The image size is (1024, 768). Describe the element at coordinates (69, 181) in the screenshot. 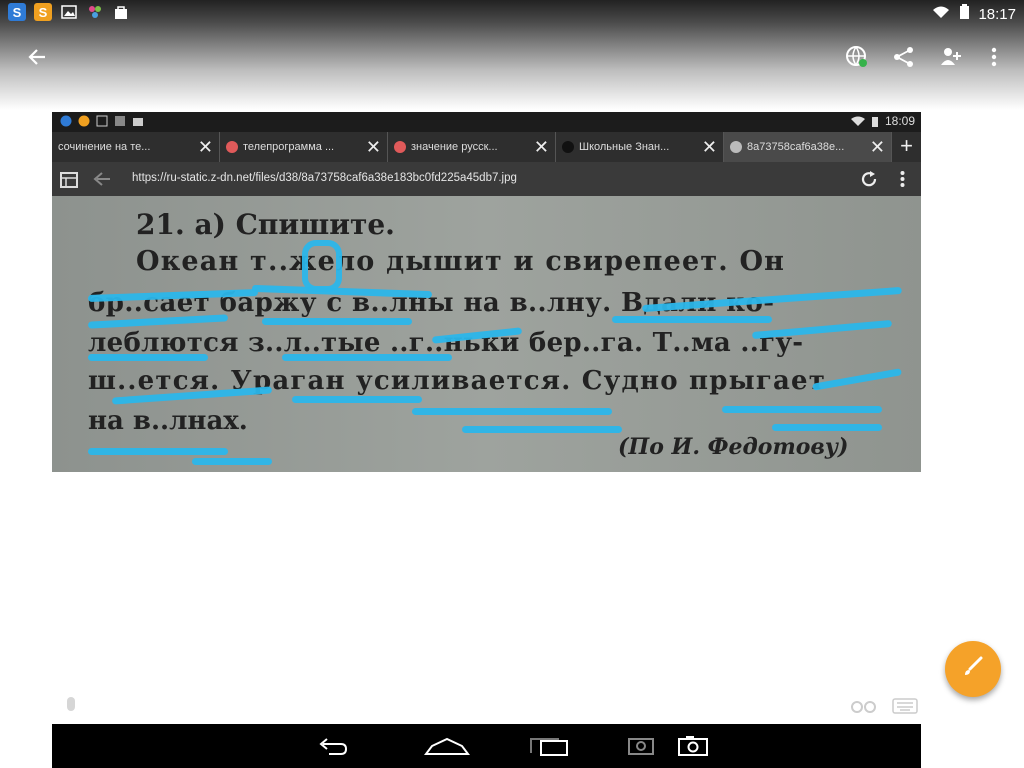

I see `tabs-grid-icon` at that location.